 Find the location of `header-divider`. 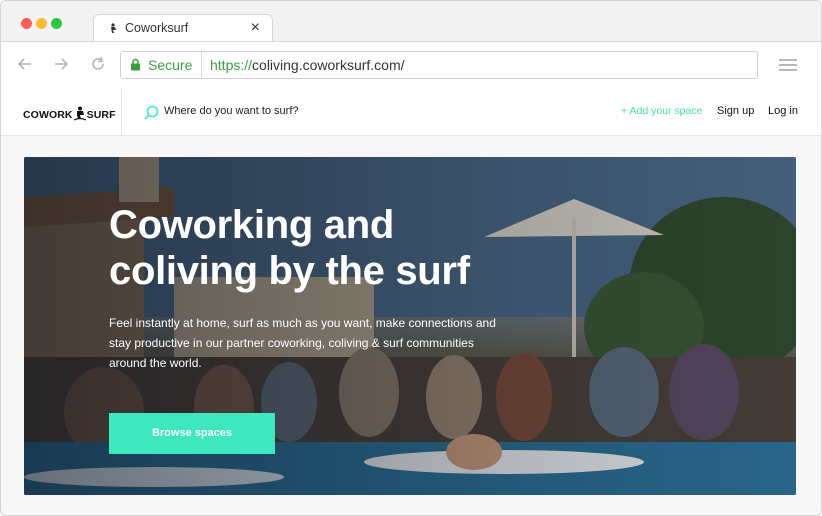

header-divider is located at coordinates (121, 112).